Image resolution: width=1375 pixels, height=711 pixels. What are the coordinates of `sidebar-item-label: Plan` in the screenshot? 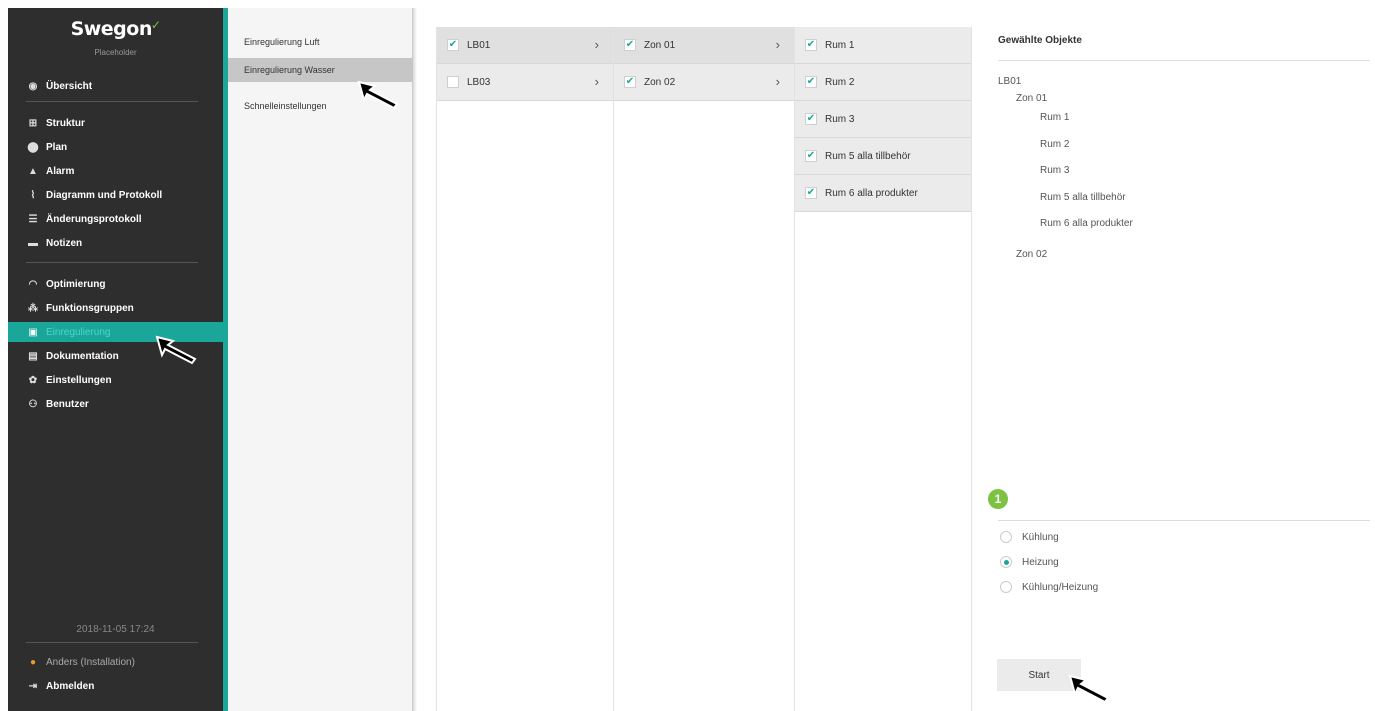 It's located at (57, 147).